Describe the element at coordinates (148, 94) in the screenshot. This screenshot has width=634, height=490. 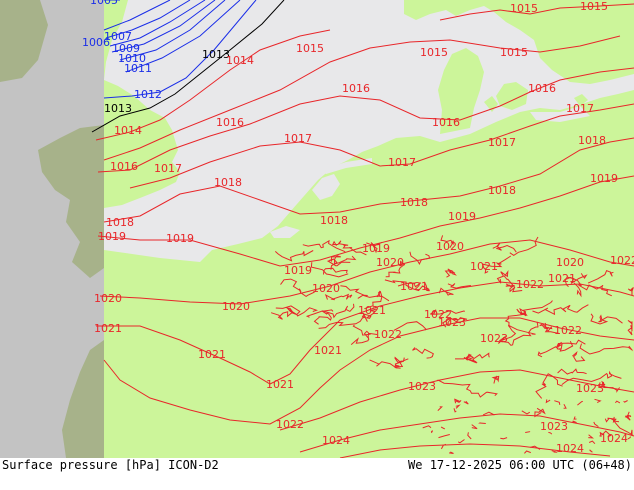
I see `isobar-label-blue: 1012` at that location.